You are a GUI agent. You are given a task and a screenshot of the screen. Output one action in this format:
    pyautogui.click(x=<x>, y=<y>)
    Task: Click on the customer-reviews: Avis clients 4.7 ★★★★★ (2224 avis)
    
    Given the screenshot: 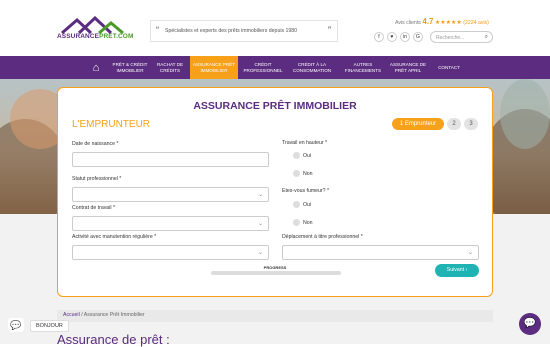 What is the action you would take?
    pyautogui.click(x=442, y=21)
    